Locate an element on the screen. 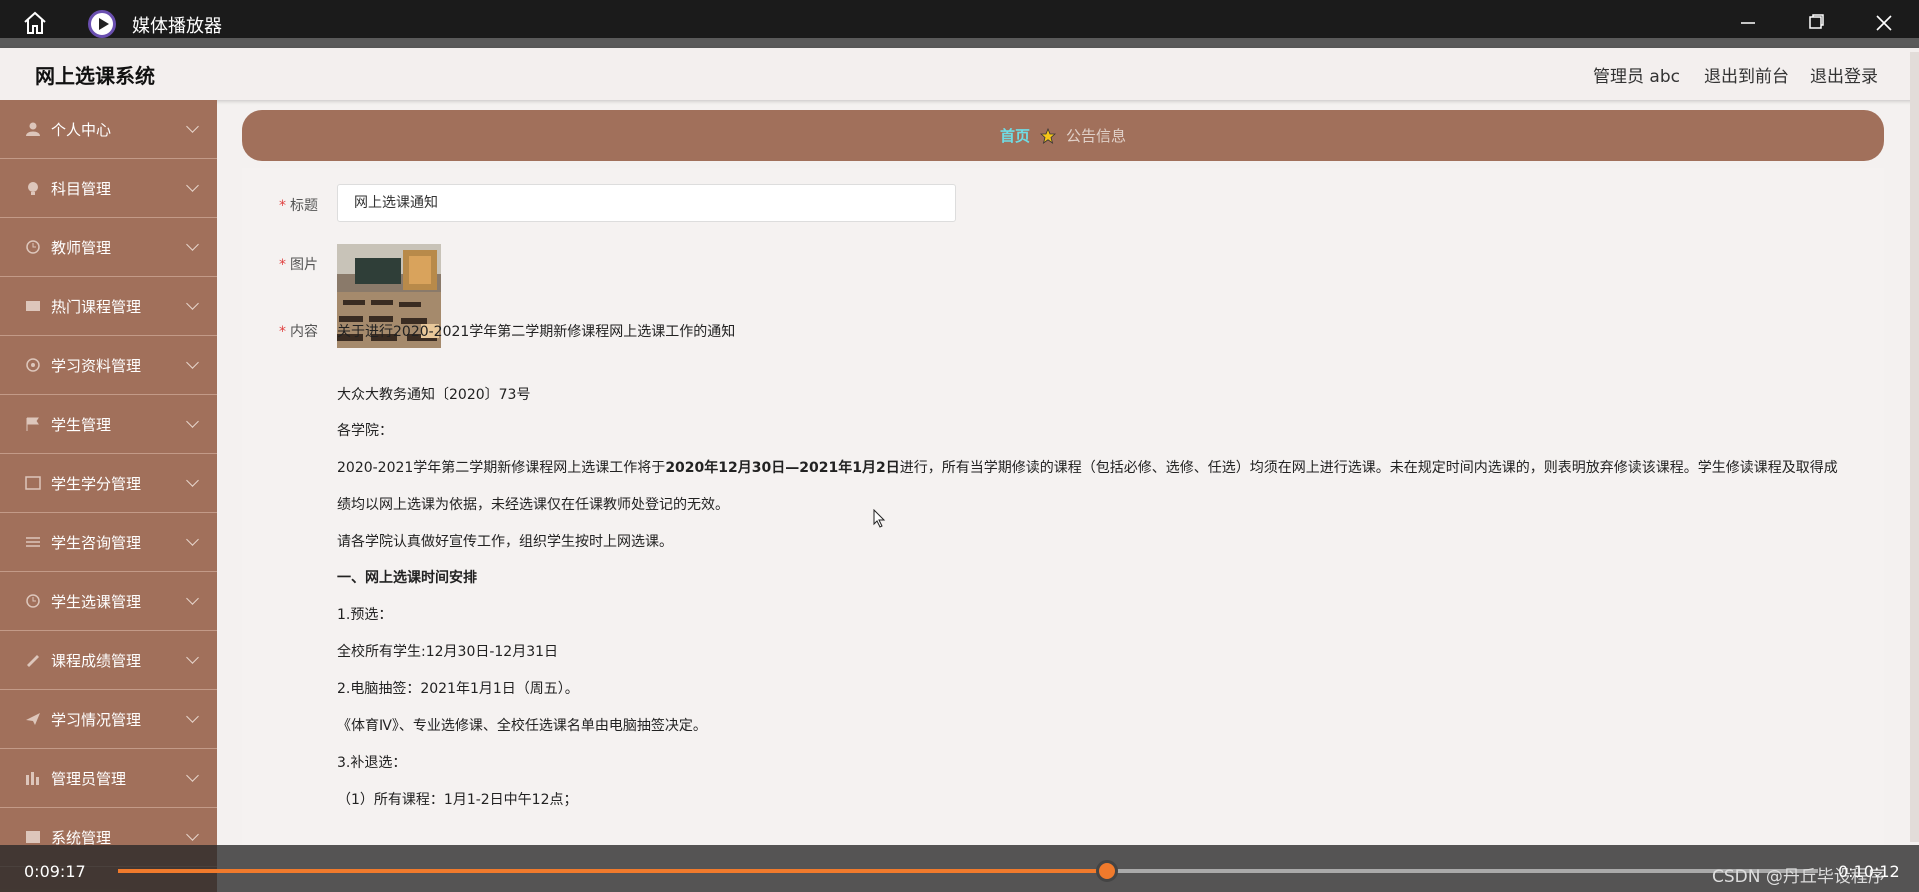 The image size is (1919, 892). notice-item-2-text: 《体育Ⅳ》、专业选修课、全校任选课名单由电脑抽签决定。 is located at coordinates (522, 726).